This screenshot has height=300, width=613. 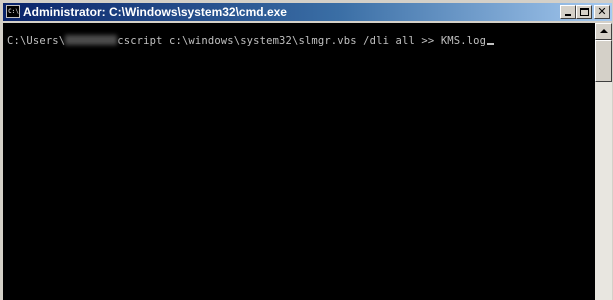 I want to click on prompt-prefix: C:\Users\, so click(x=36, y=41).